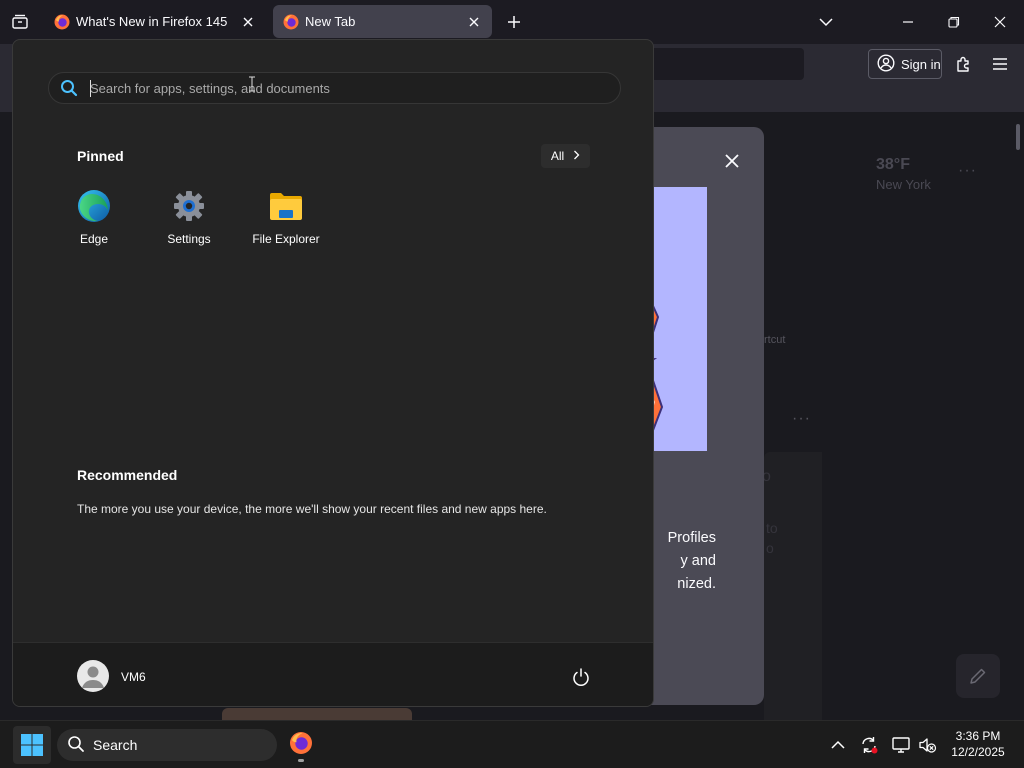  I want to click on pinned-app-settings: Settings, so click(189, 221).